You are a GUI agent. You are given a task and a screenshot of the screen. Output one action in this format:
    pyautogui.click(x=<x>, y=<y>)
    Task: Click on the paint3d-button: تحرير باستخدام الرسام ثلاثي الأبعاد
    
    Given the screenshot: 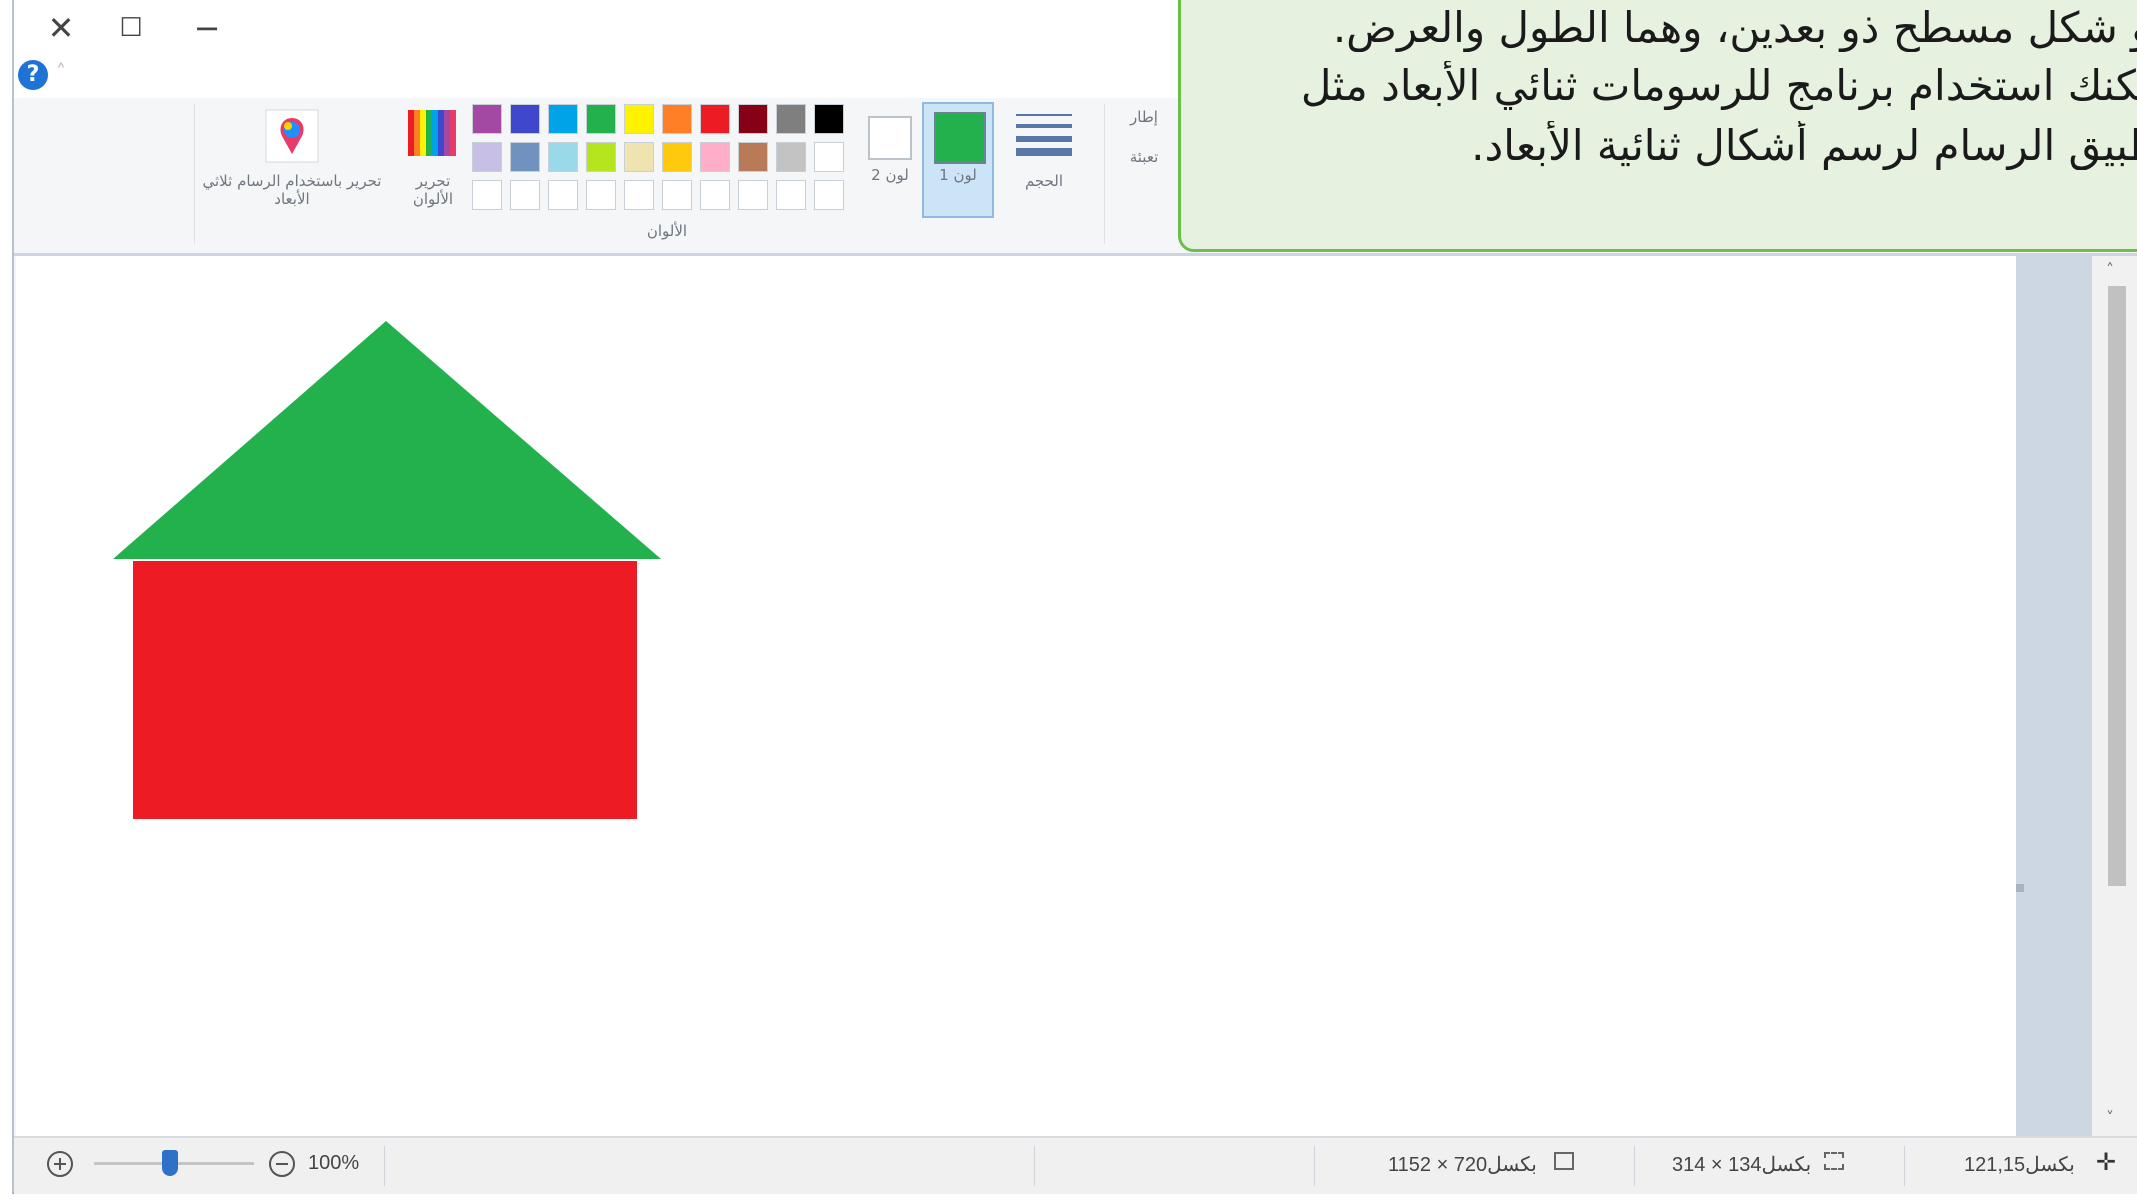 What is the action you would take?
    pyautogui.click(x=292, y=163)
    